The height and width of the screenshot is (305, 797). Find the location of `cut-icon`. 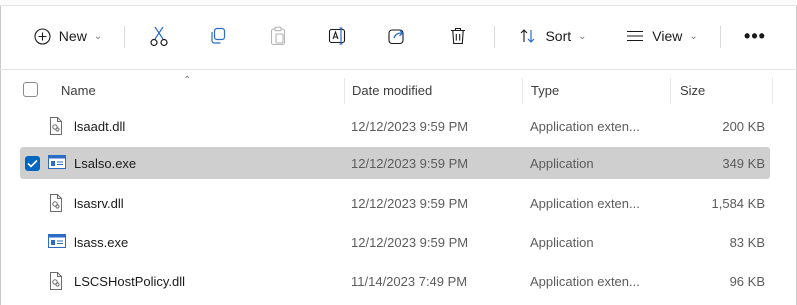

cut-icon is located at coordinates (159, 36).